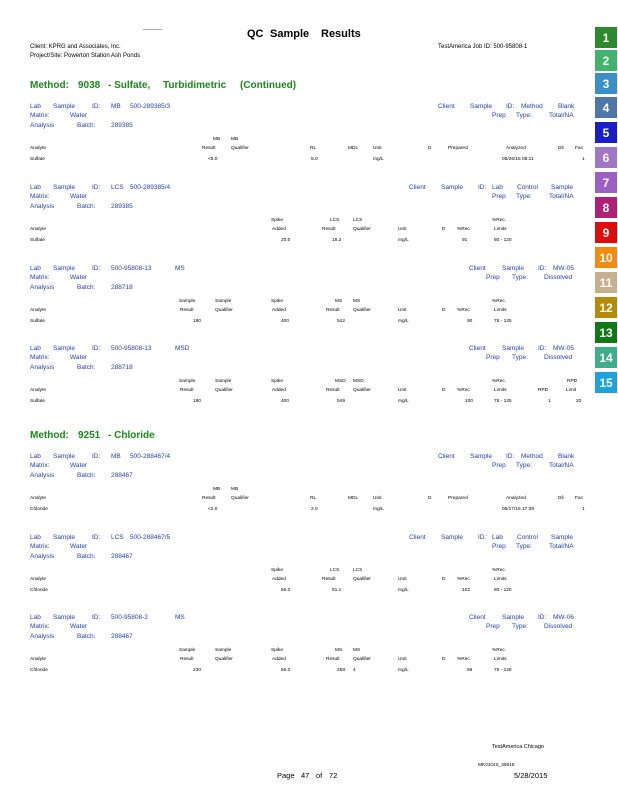 Image resolution: width=618 pixels, height=800 pixels. Describe the element at coordinates (86, 636) in the screenshot. I see `analysis-batch-label: Batch:` at that location.